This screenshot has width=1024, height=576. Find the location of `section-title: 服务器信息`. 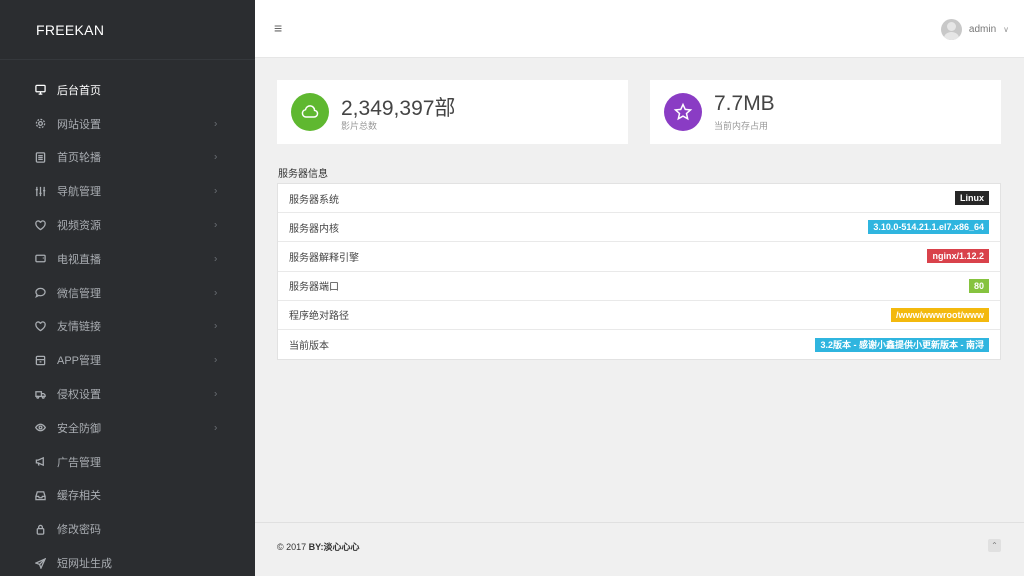

section-title: 服务器信息 is located at coordinates (303, 174).